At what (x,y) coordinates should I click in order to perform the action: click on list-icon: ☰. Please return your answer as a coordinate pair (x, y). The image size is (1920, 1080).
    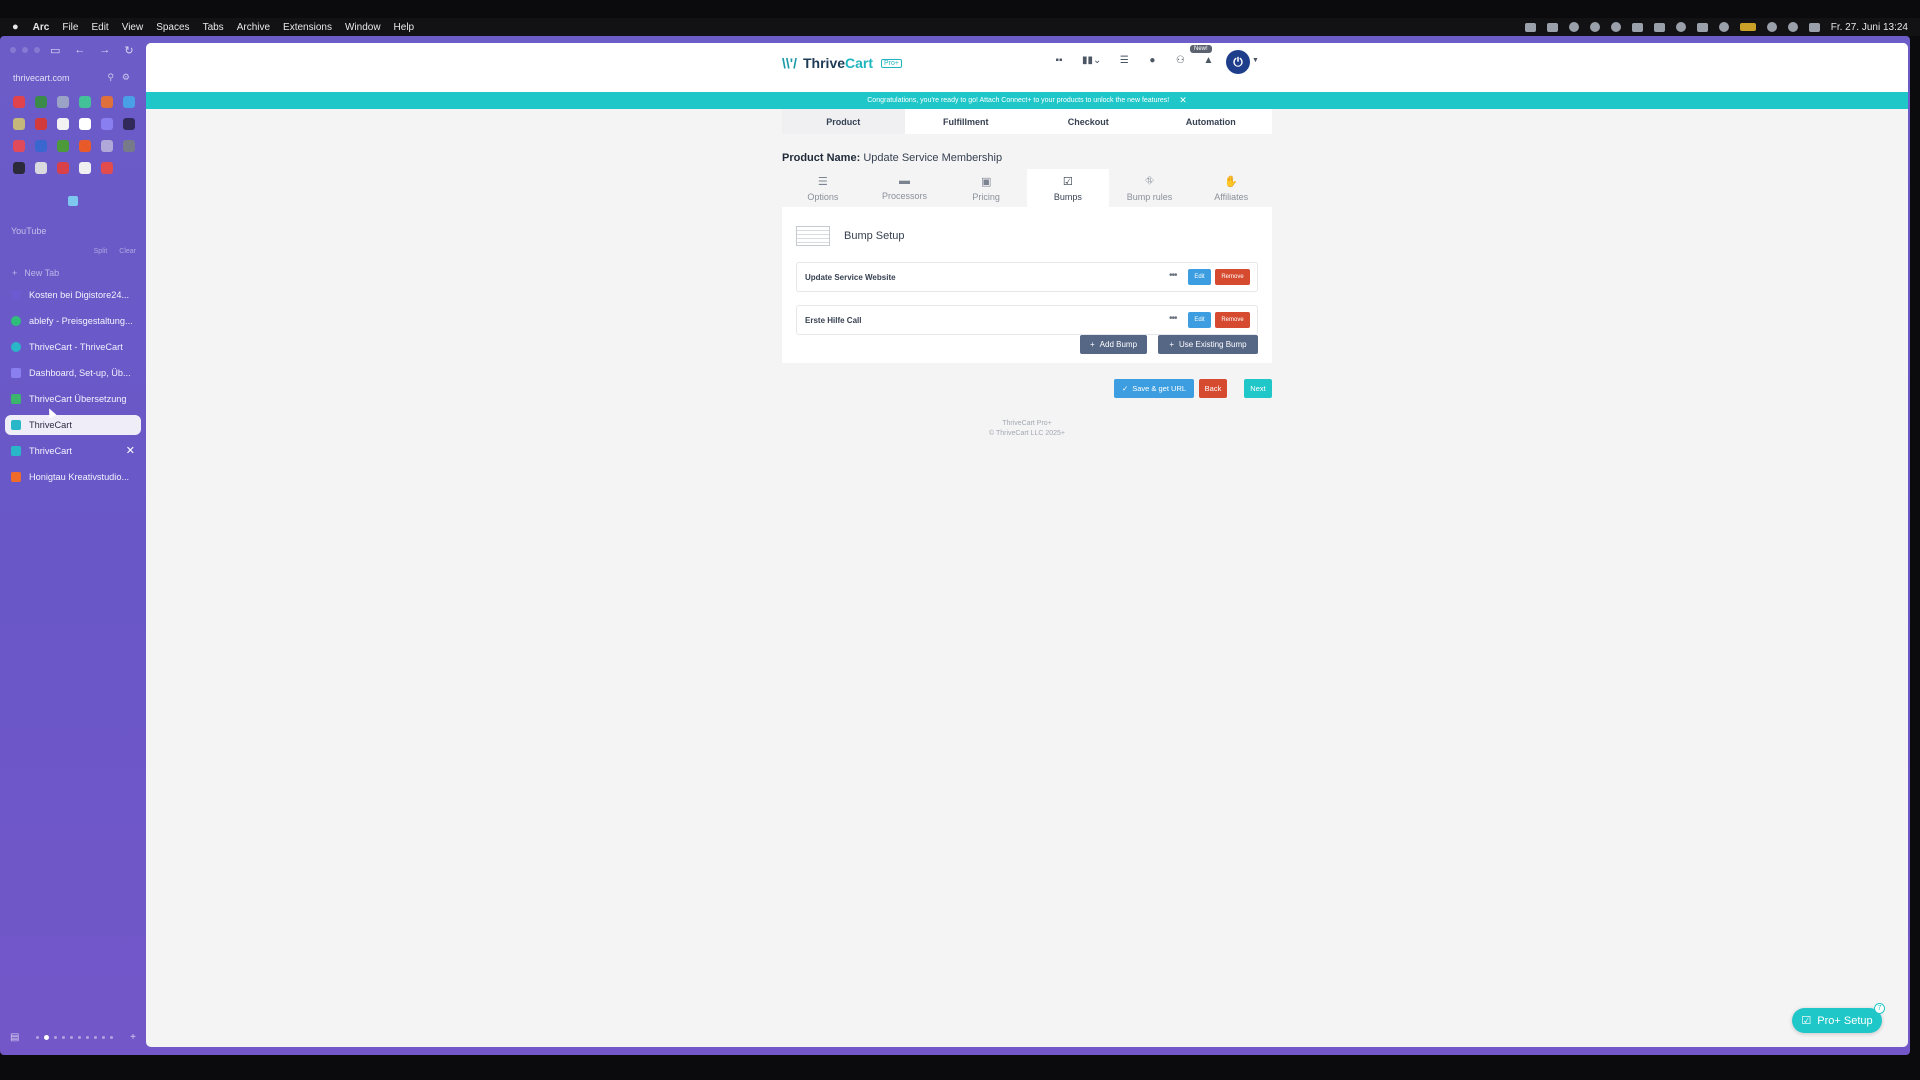
    Looking at the image, I should click on (1124, 60).